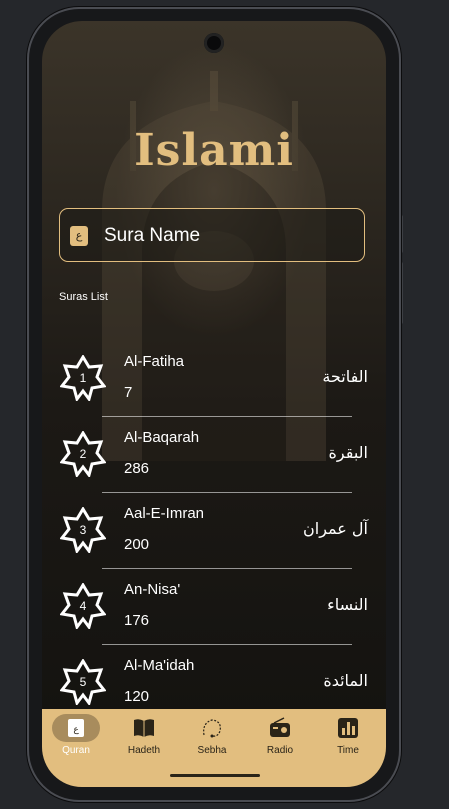 The width and height of the screenshot is (449, 809). What do you see at coordinates (348, 739) in the screenshot?
I see `nav-tab-time: Time` at bounding box center [348, 739].